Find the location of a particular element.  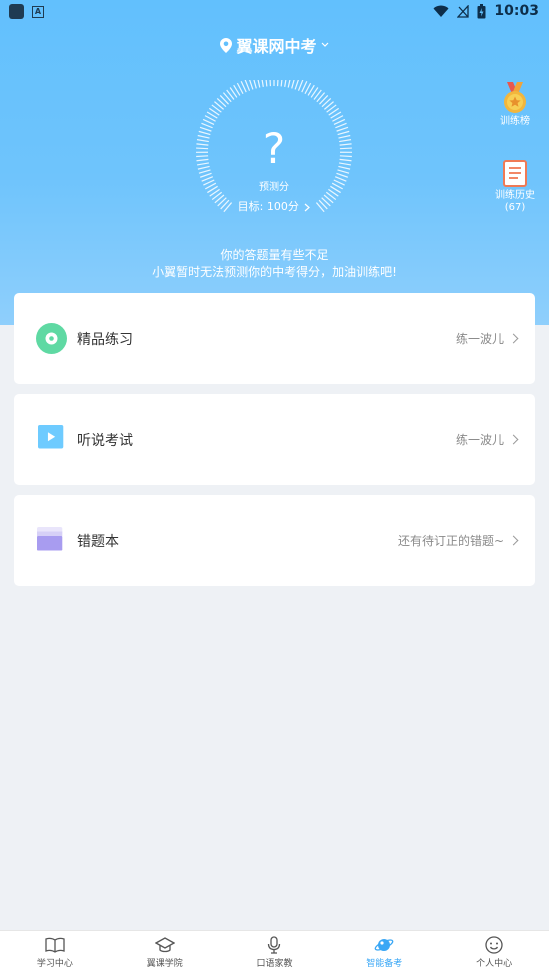

hint-line-1: 你的答题量有些不足 is located at coordinates (274, 255).